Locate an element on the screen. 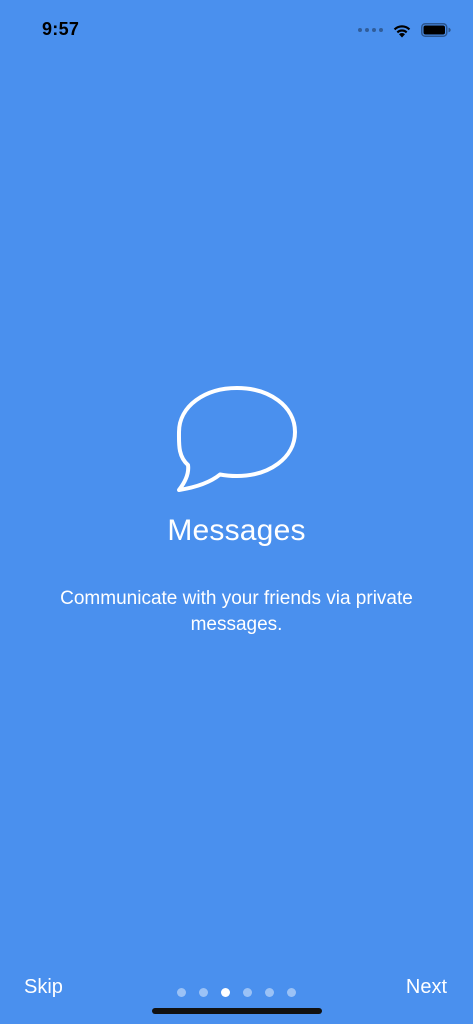 Image resolution: width=473 pixels, height=1024 pixels. cellular-signal-icon is located at coordinates (370, 30).